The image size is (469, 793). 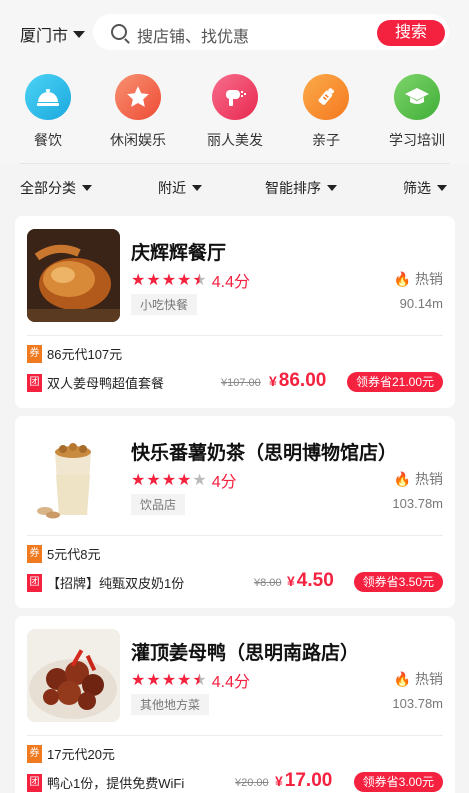 I want to click on coupon-button: 领券省3.50元, so click(x=398, y=582).